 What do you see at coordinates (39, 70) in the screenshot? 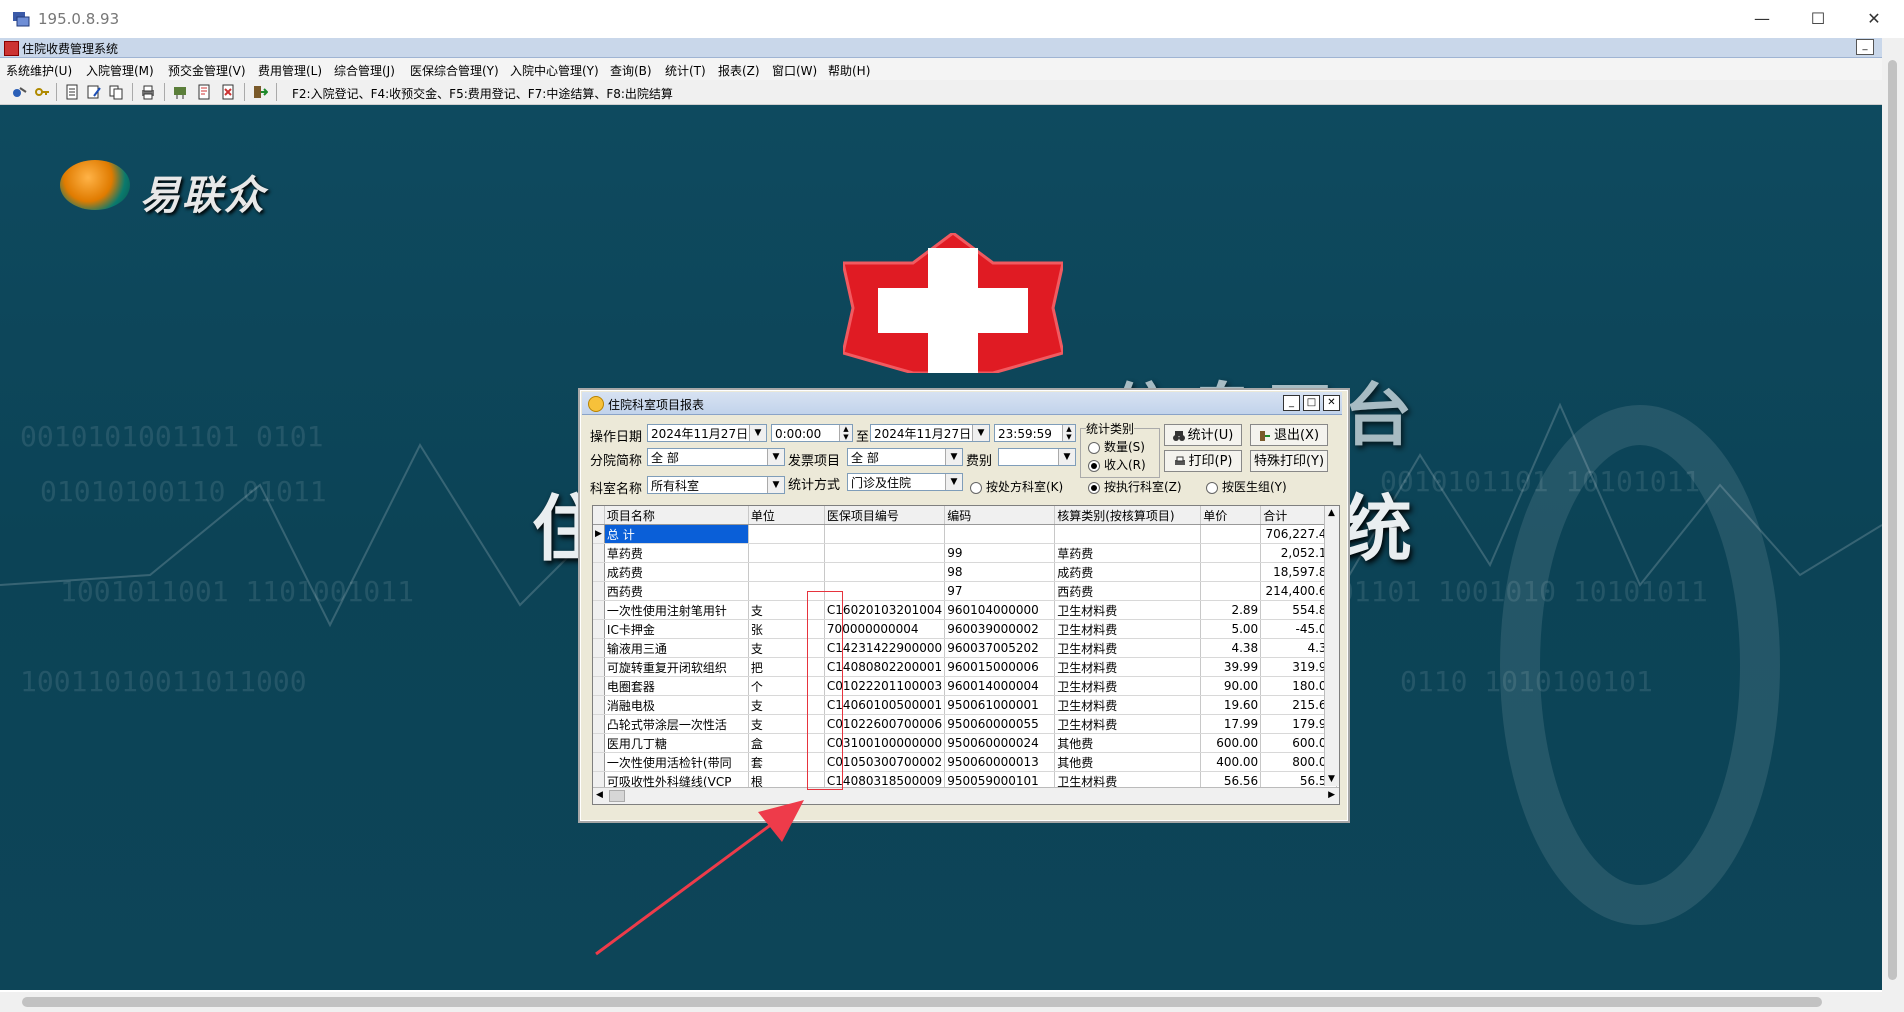
I see `menu-system: 系统维护(U)` at bounding box center [39, 70].